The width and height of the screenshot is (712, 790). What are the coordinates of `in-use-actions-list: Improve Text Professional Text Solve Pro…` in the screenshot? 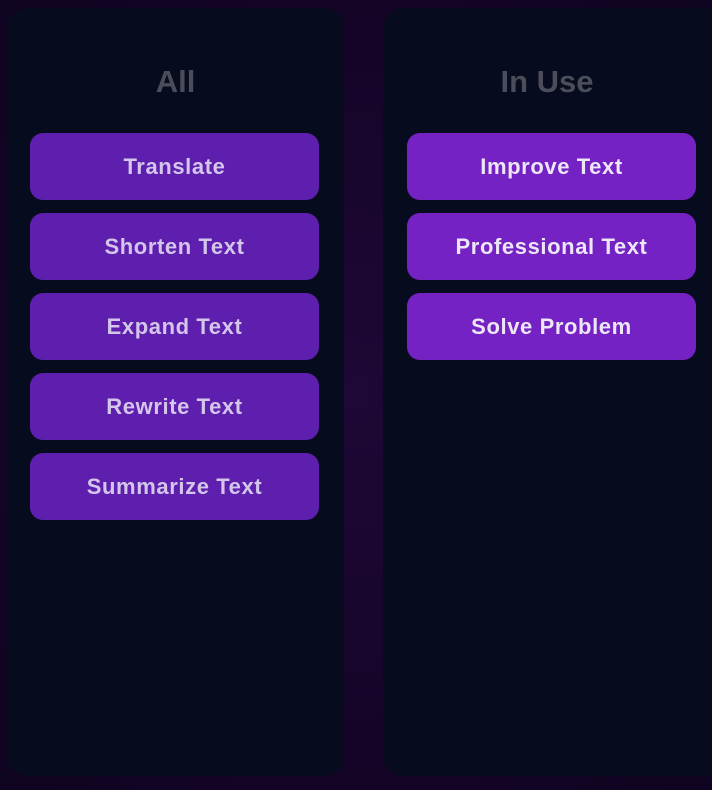 It's located at (551, 253).